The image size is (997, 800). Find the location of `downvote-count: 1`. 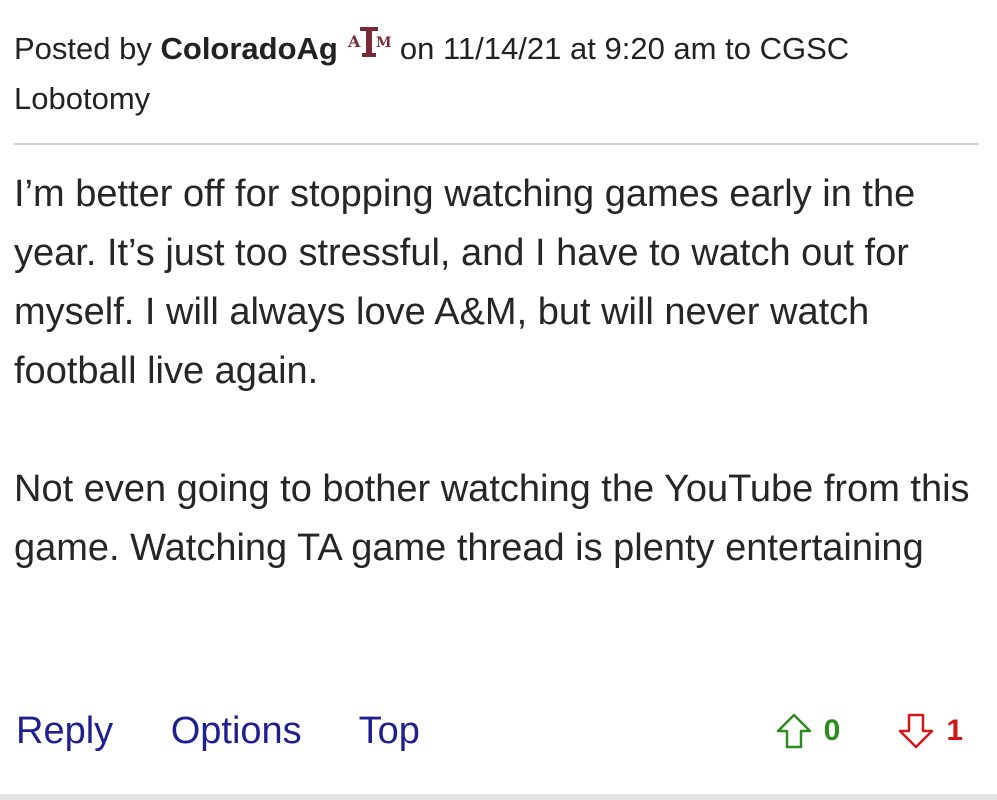

downvote-count: 1 is located at coordinates (954, 730).